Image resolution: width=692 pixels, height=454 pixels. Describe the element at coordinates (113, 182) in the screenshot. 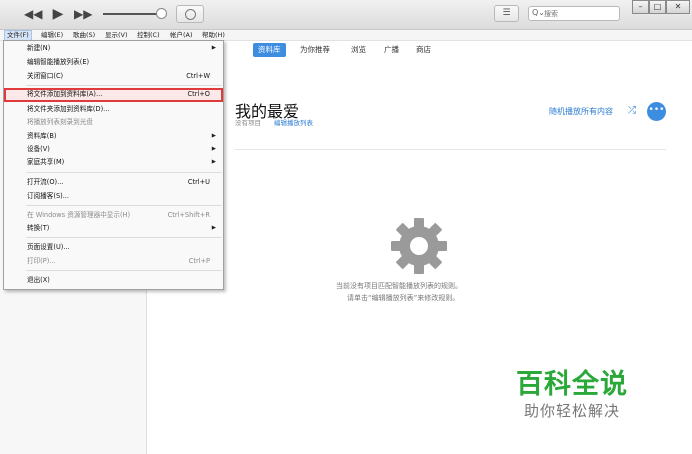

I see `menu-item-open-stream: 打开流(O)... Ctrl+U` at that location.